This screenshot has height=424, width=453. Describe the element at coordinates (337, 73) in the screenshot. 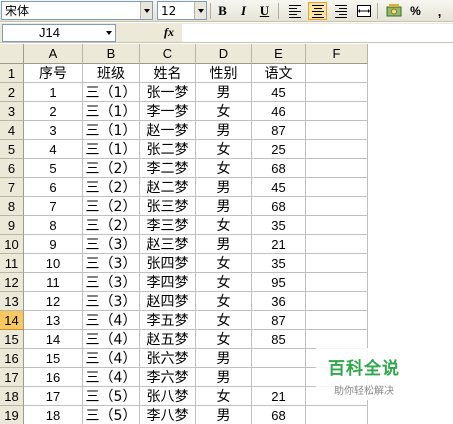

I see `cell-f1` at that location.